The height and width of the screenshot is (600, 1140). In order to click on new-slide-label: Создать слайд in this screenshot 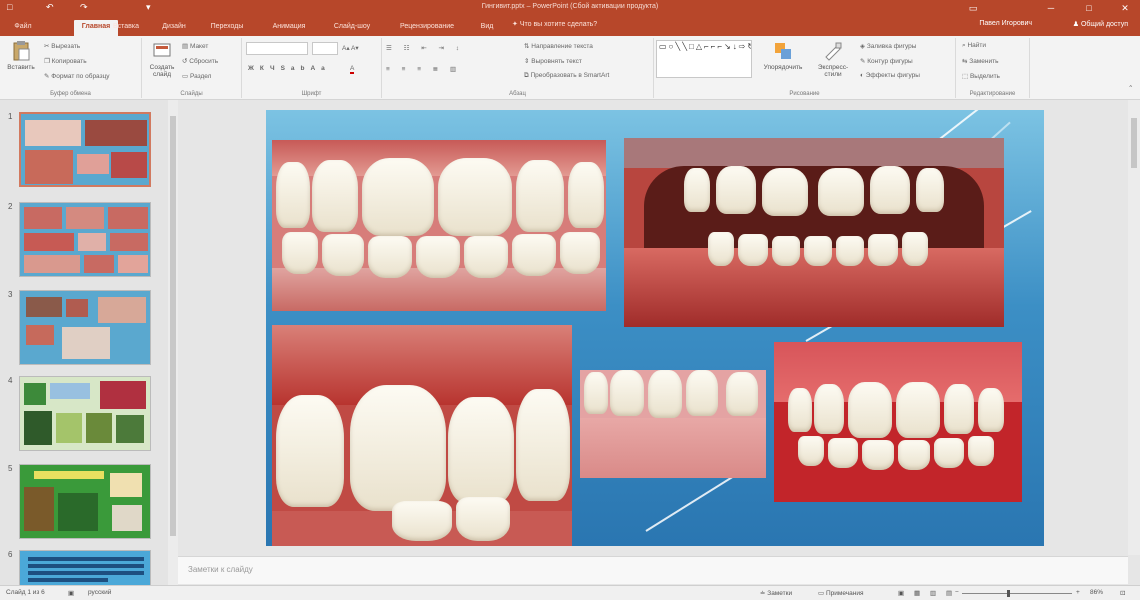, I will do `click(162, 71)`.